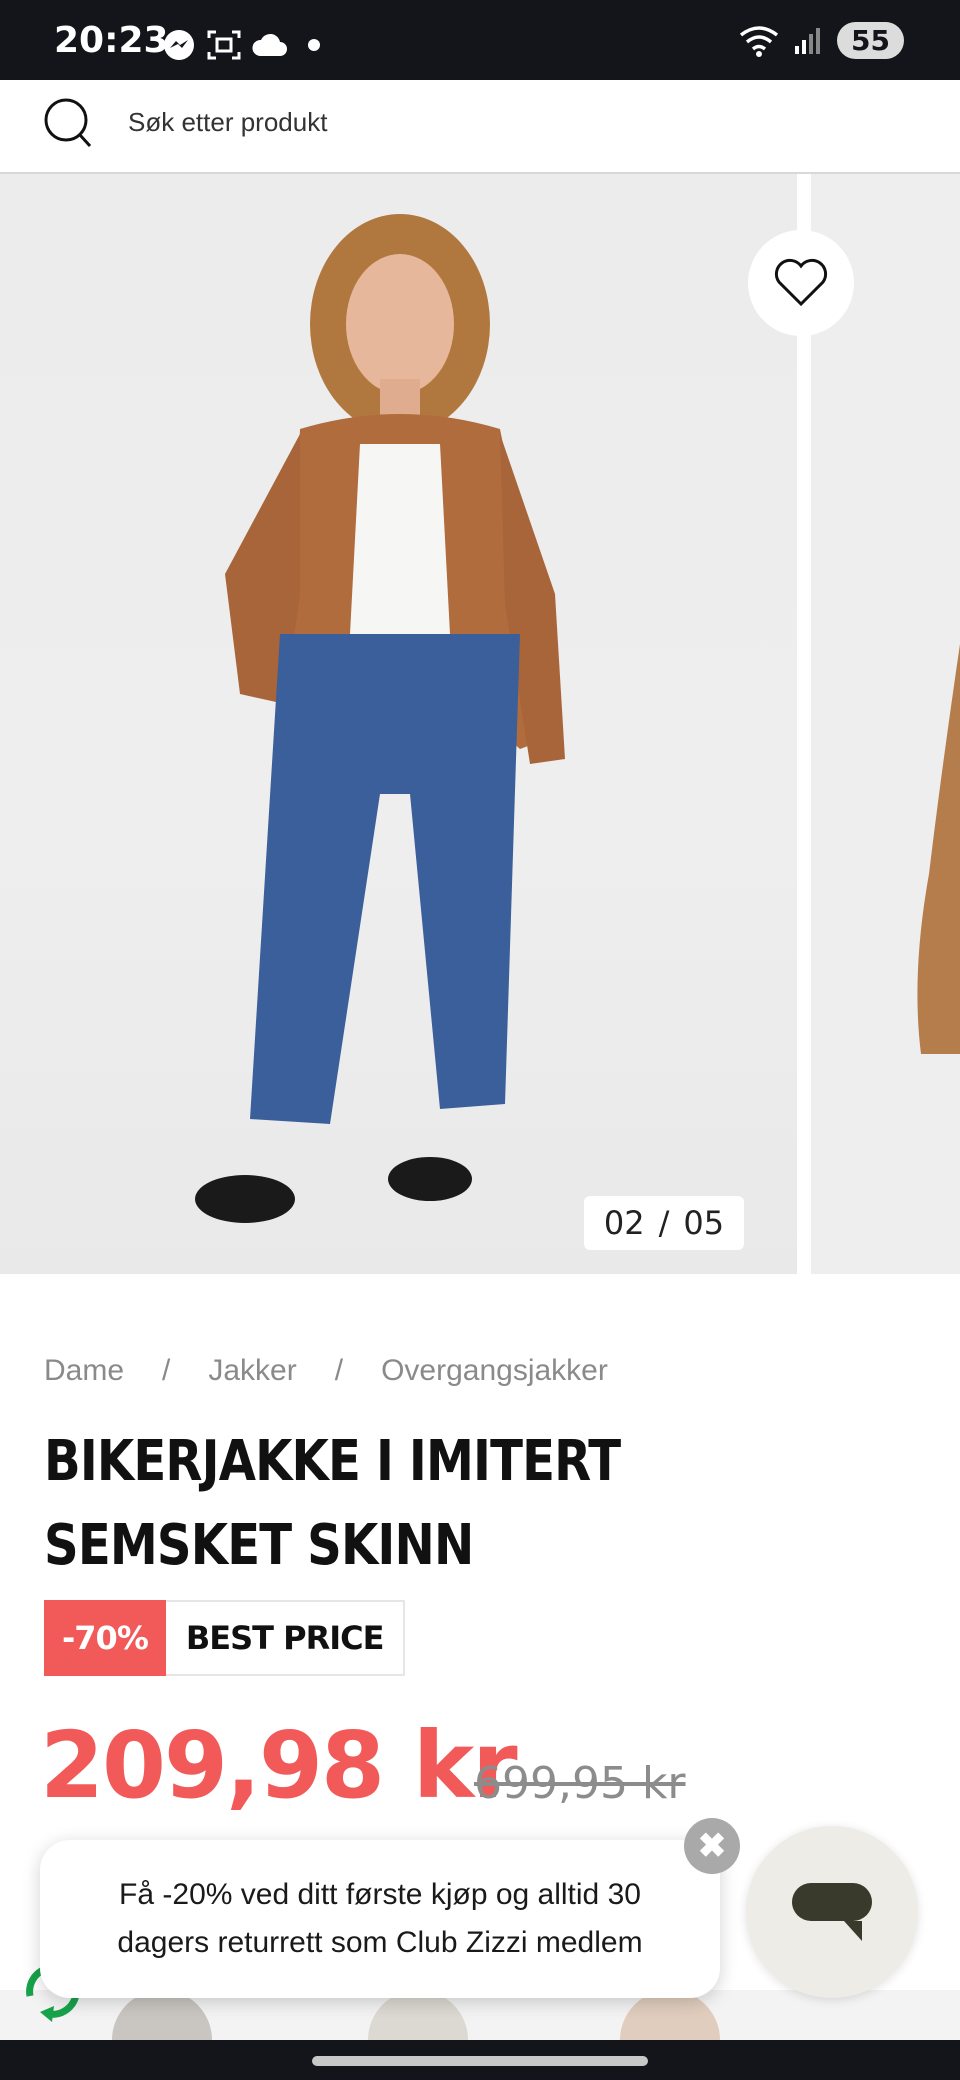  What do you see at coordinates (332, 1503) in the screenshot?
I see `product-title: BIKERJAKKE I IMITERT SEMSKET SKINN` at bounding box center [332, 1503].